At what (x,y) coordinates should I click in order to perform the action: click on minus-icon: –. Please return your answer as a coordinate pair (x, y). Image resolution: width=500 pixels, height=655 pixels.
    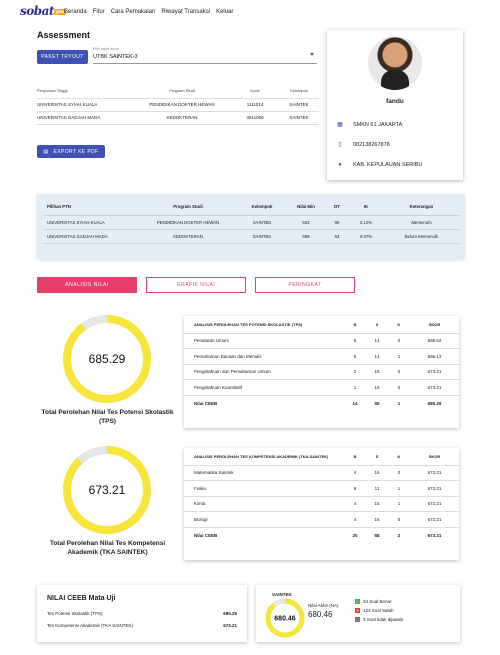
    Looking at the image, I should click on (357, 619).